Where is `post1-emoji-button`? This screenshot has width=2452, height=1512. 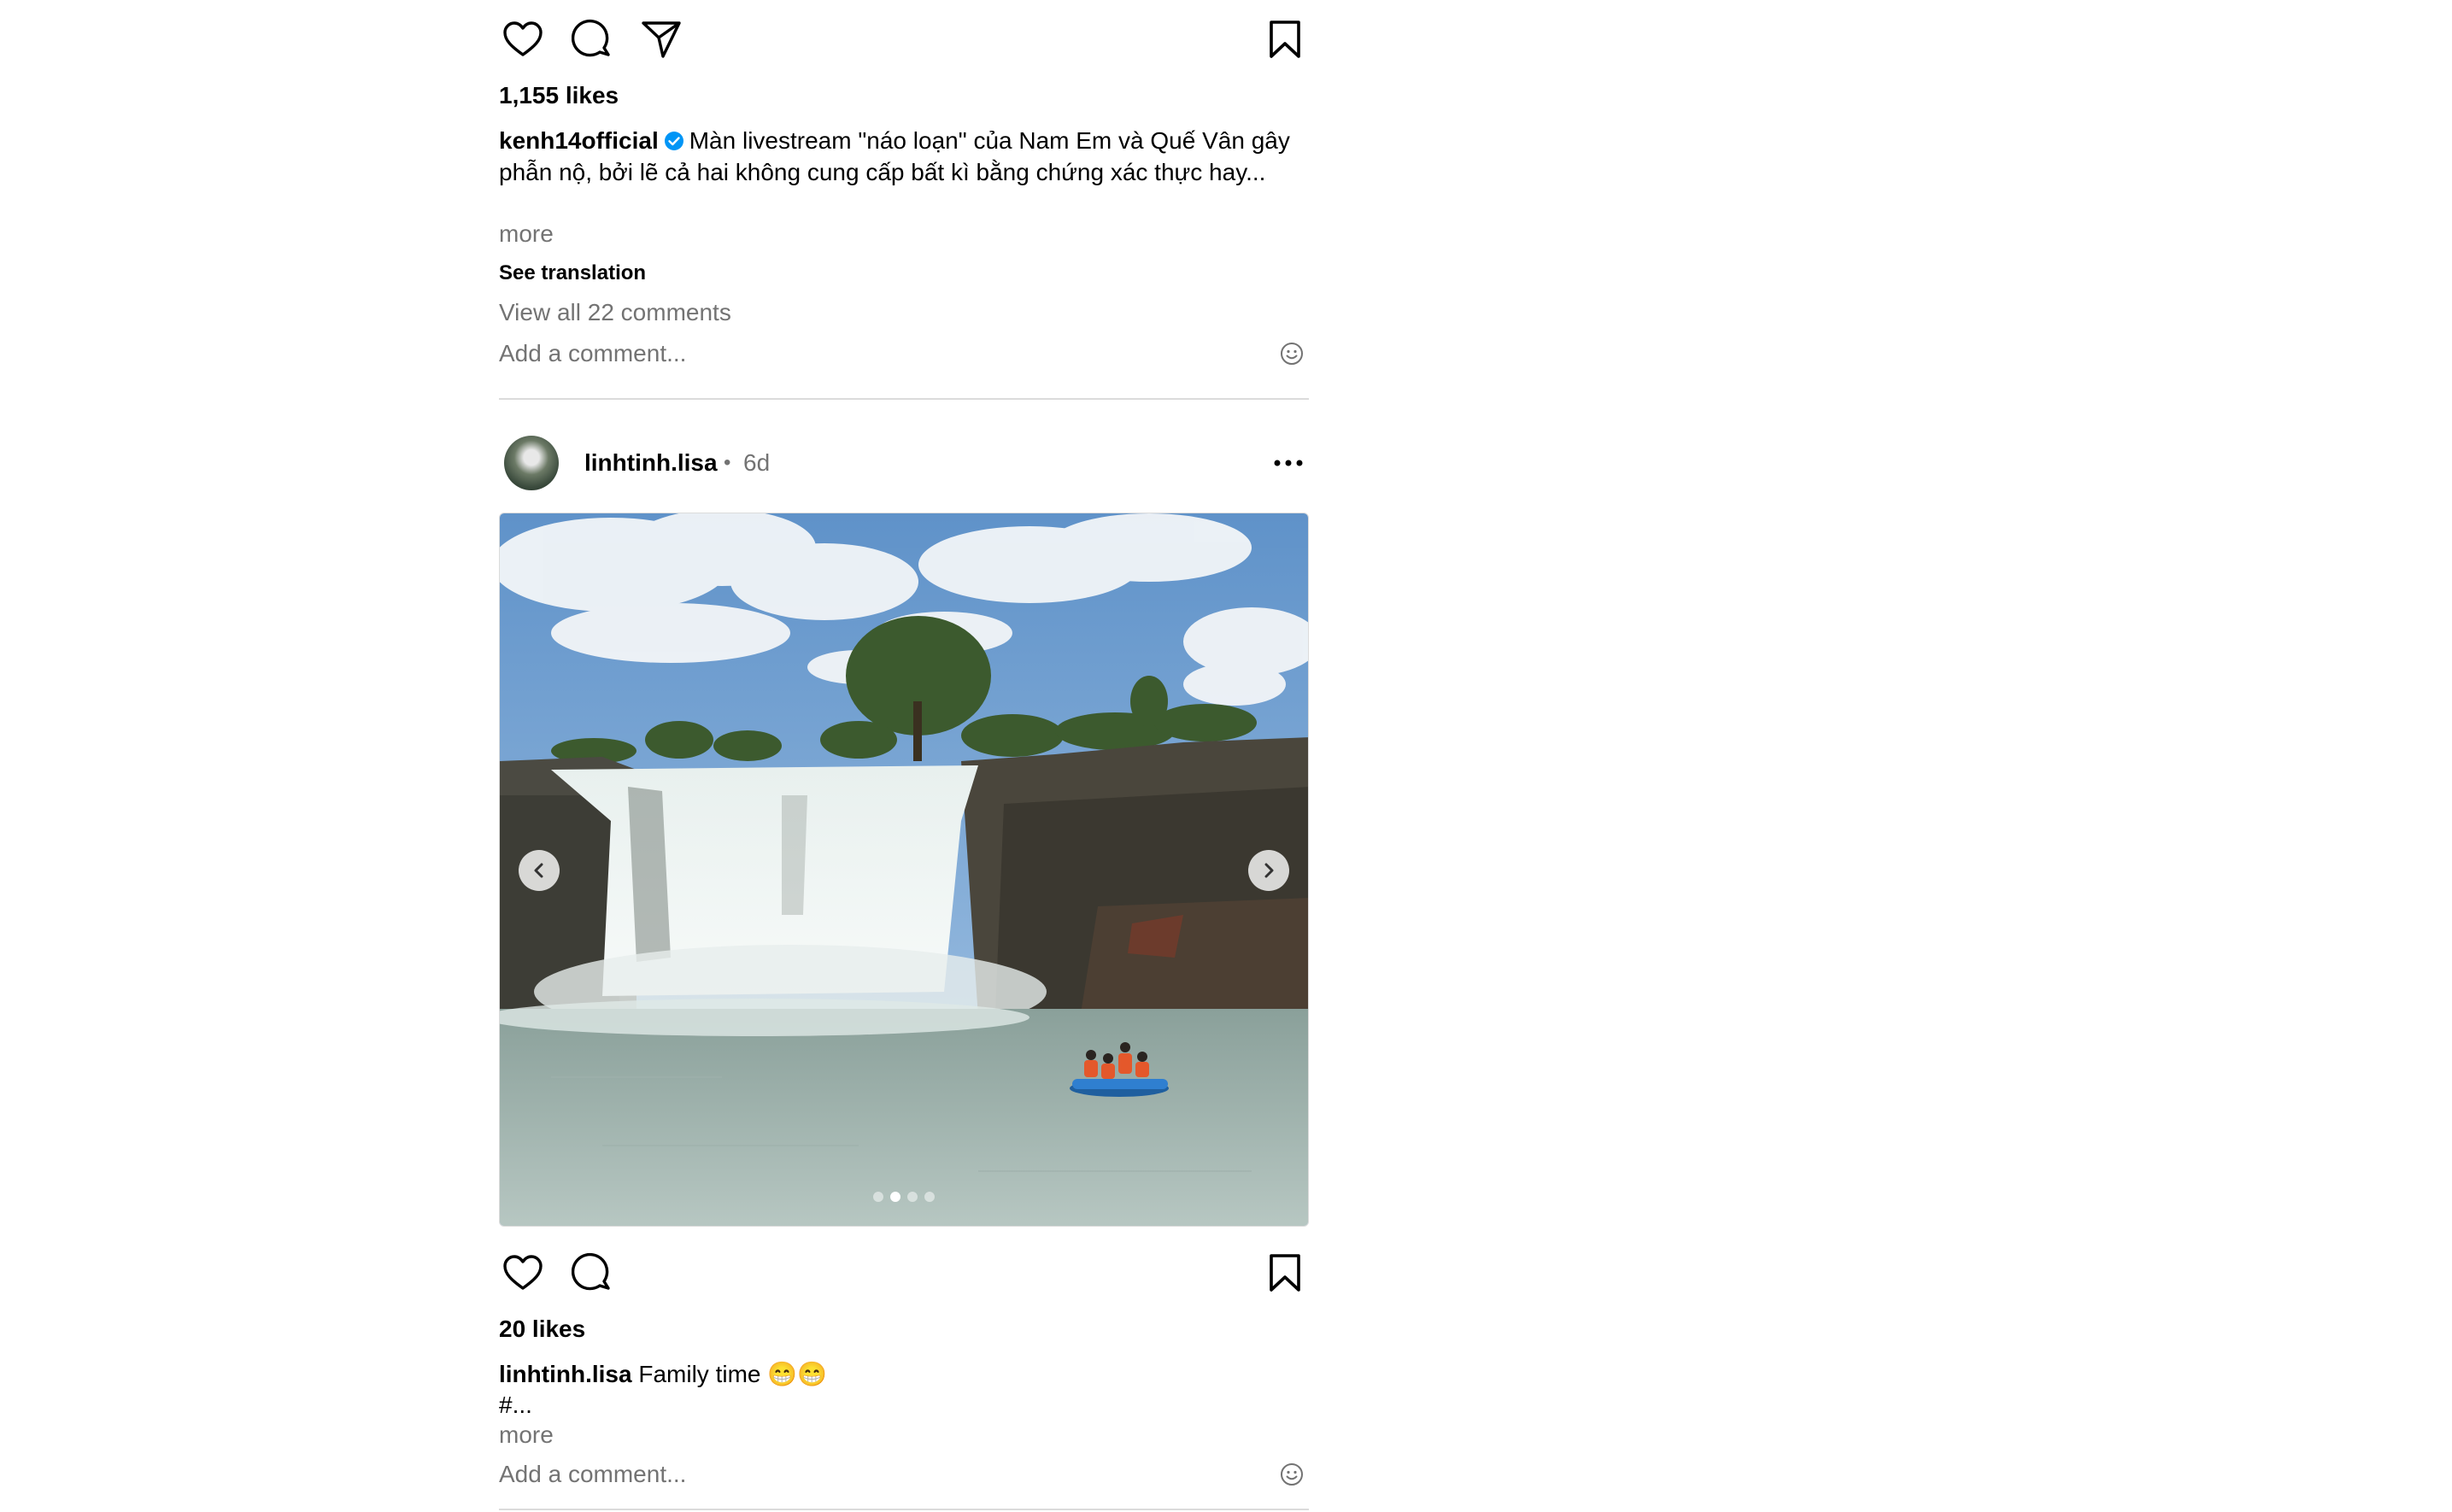
post1-emoji-button is located at coordinates (1292, 354).